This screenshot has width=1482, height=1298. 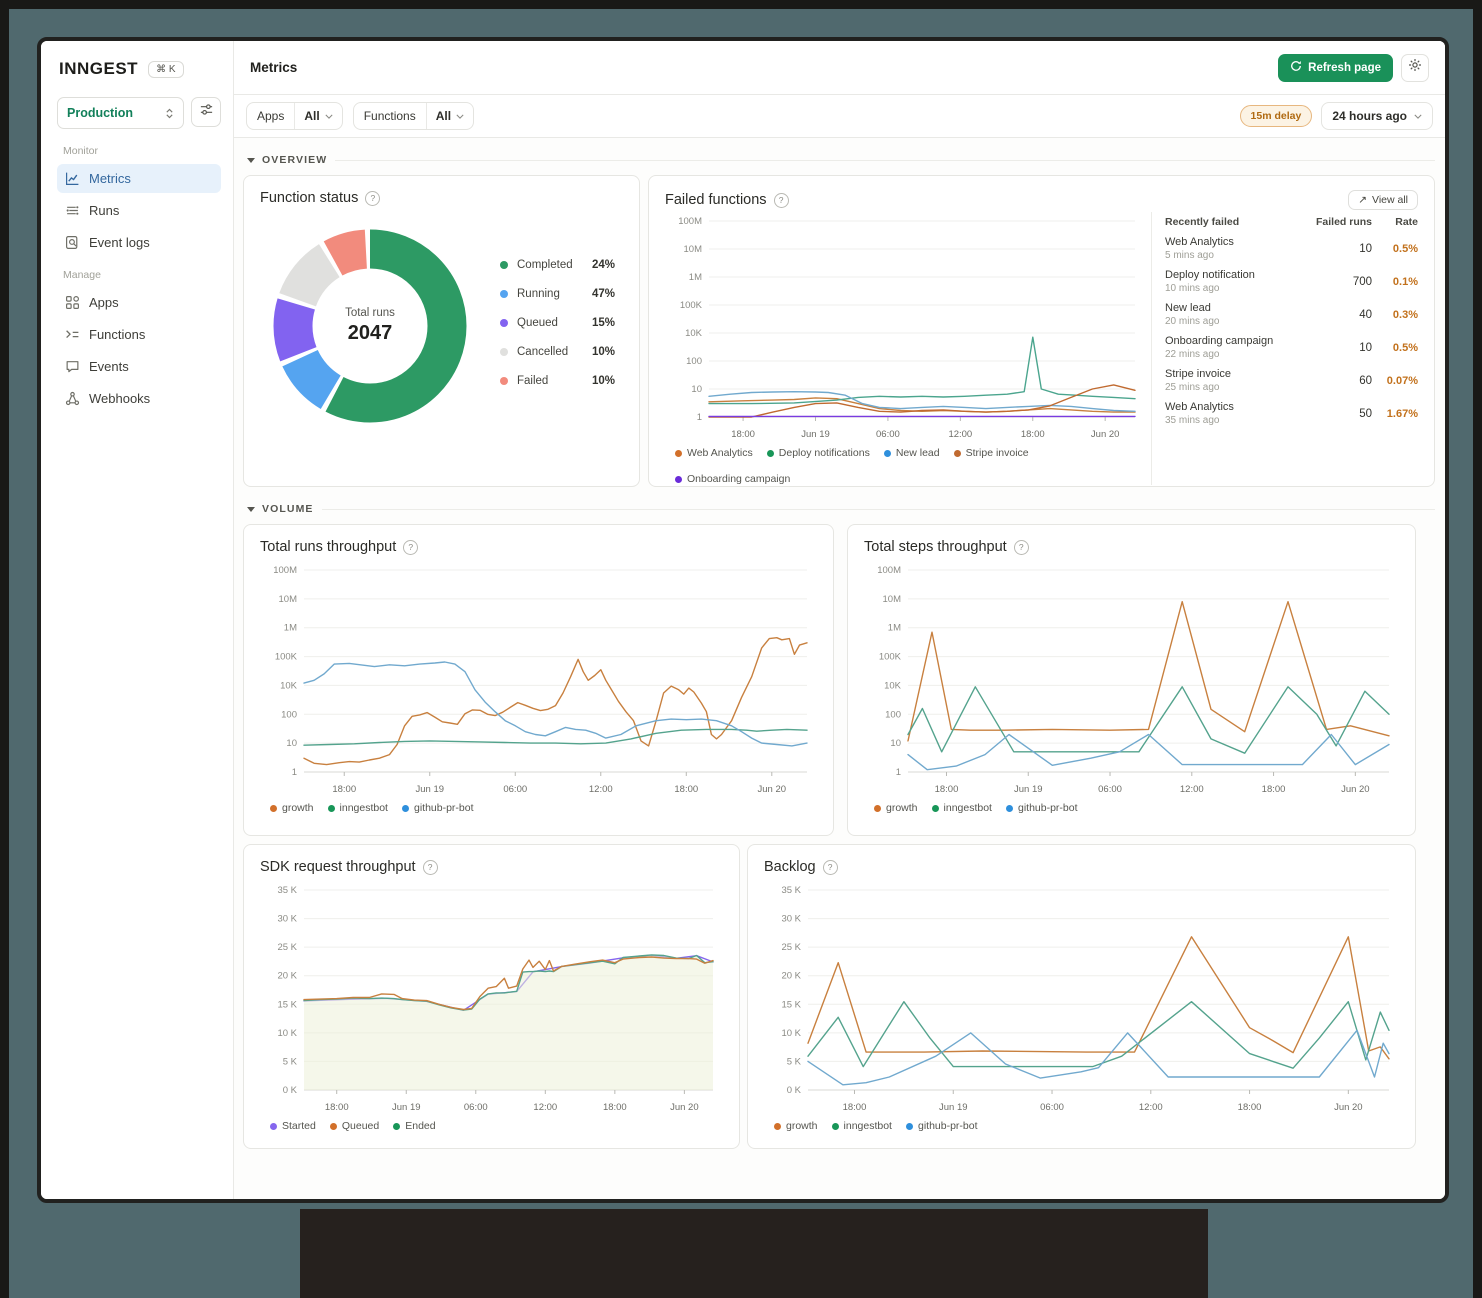 I want to click on sliders-icon, so click(x=206, y=112).